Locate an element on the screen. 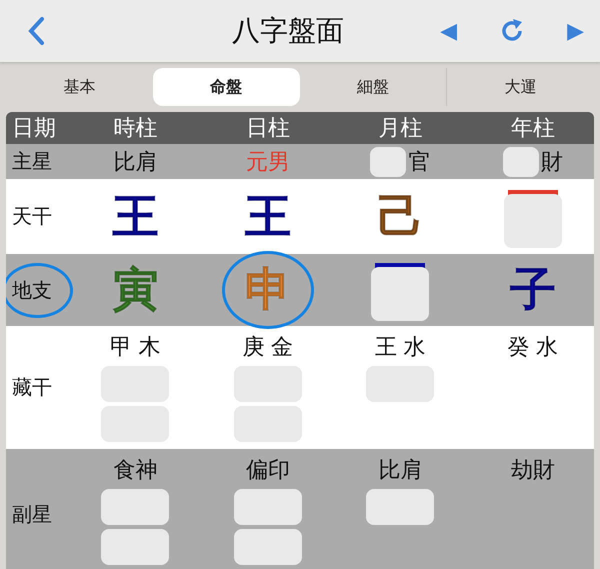  row-label: 主星 is located at coordinates (32, 161).